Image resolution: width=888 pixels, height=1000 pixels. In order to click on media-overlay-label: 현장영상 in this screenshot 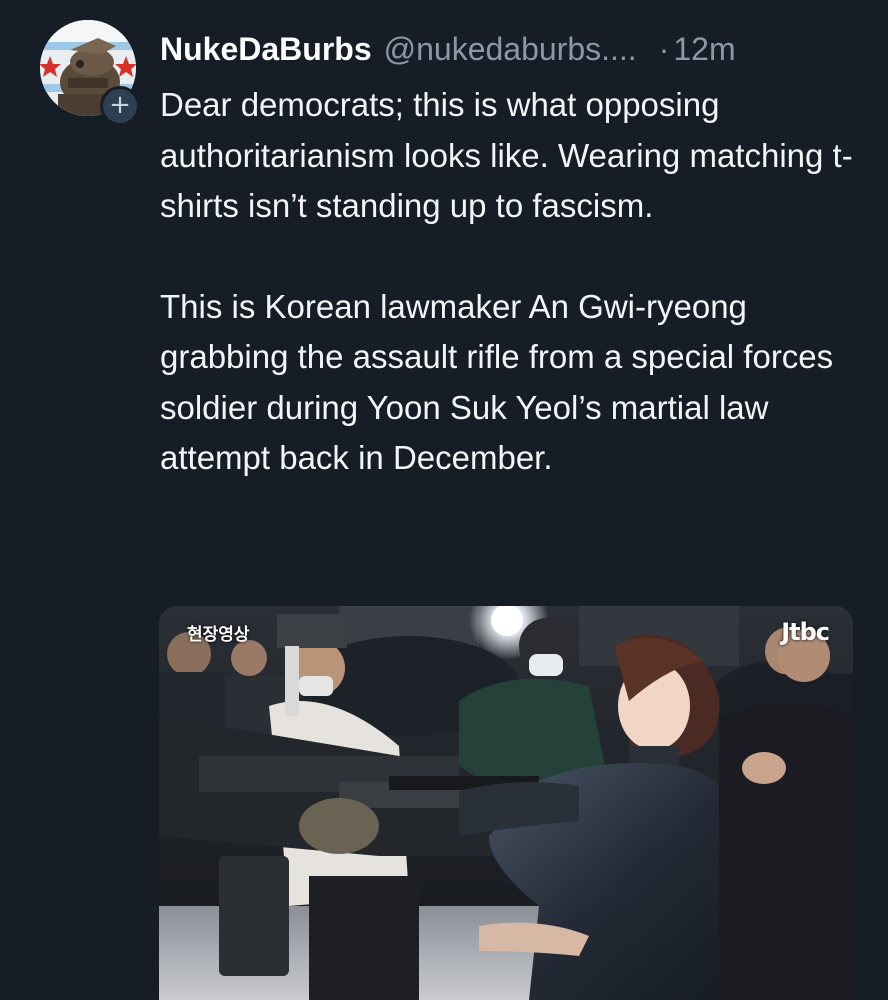, I will do `click(218, 635)`.